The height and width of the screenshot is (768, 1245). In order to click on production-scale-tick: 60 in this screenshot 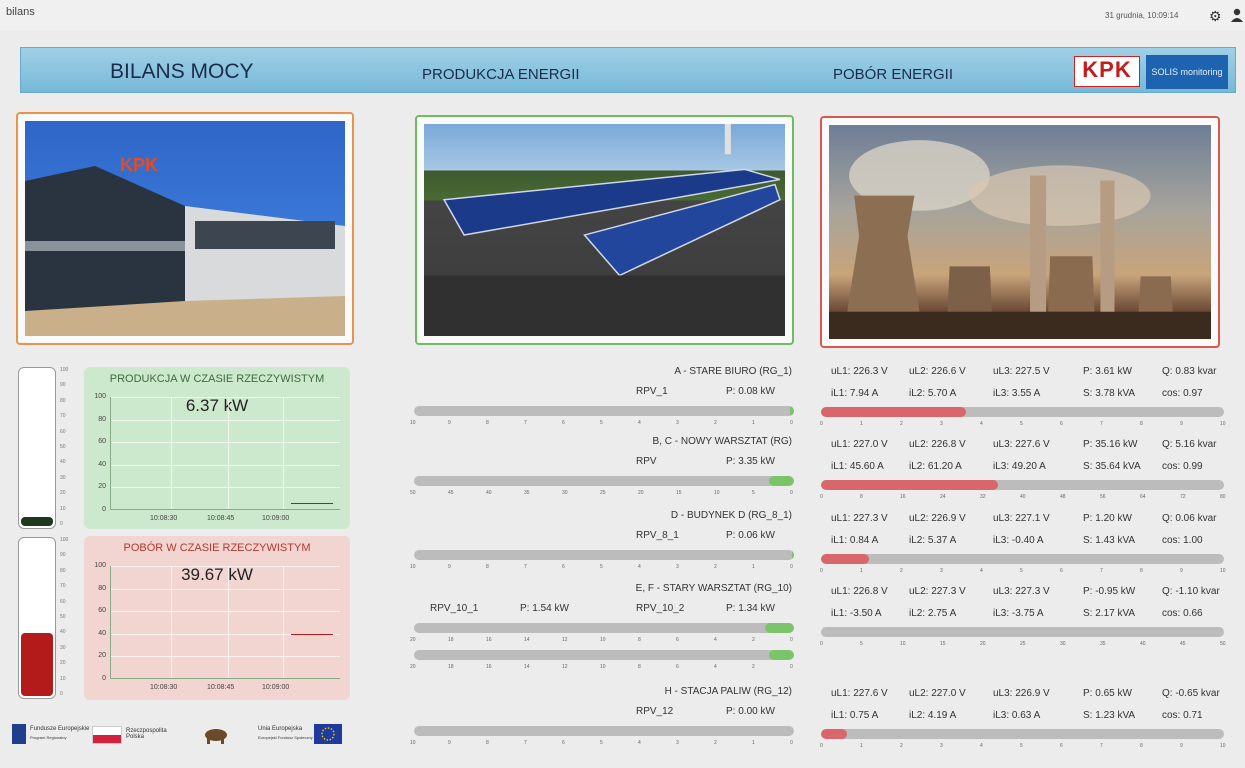, I will do `click(63, 431)`.